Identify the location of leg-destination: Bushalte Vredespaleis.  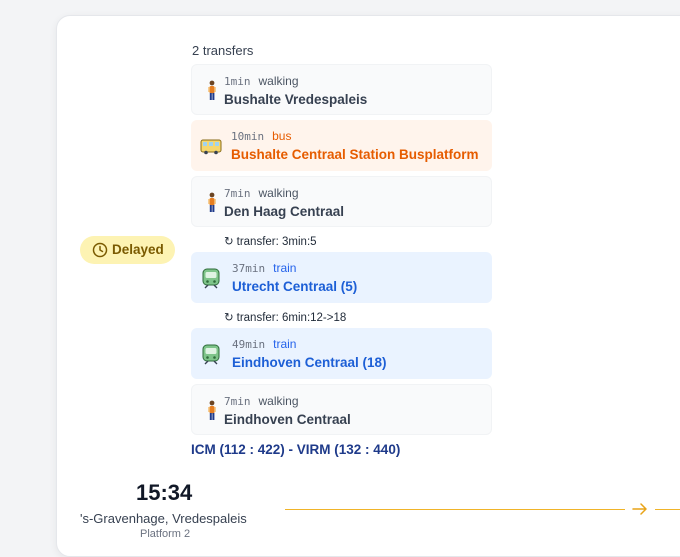
(296, 99).